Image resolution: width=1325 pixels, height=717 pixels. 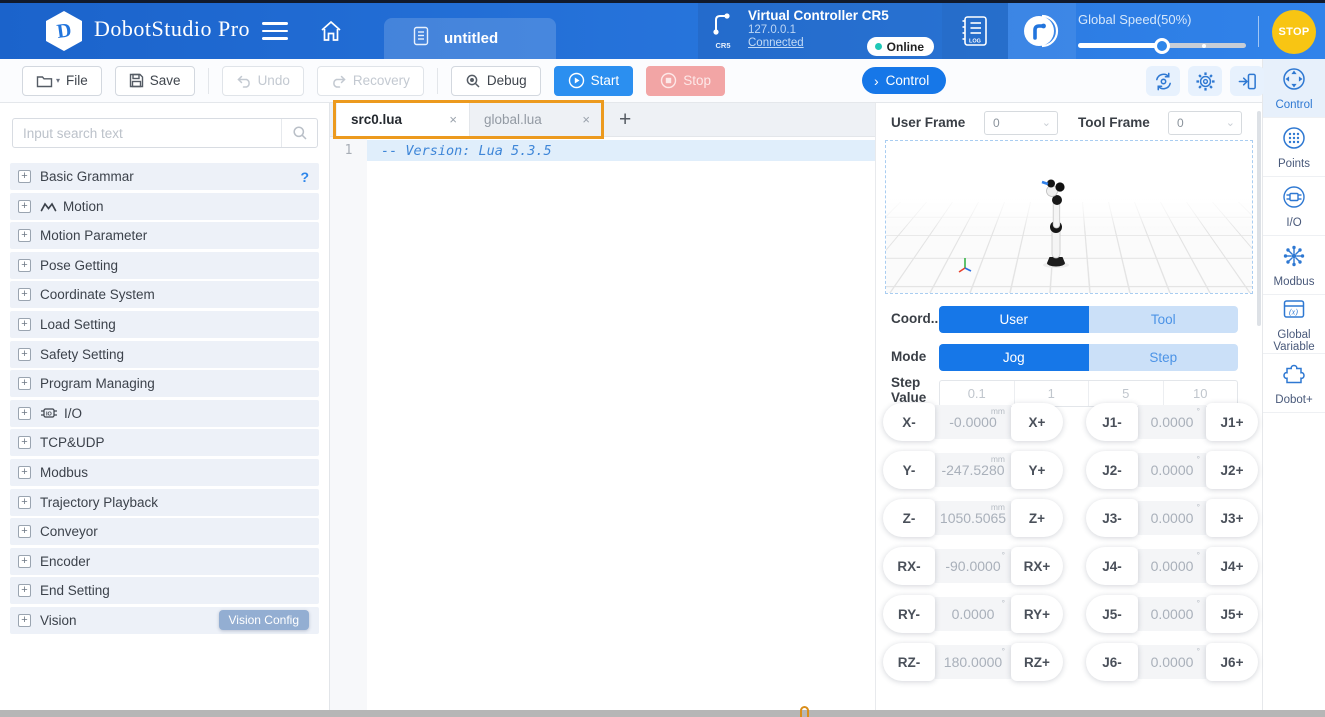 What do you see at coordinates (164, 532) in the screenshot?
I see `sidebar-item-conveyor: + Conveyor` at bounding box center [164, 532].